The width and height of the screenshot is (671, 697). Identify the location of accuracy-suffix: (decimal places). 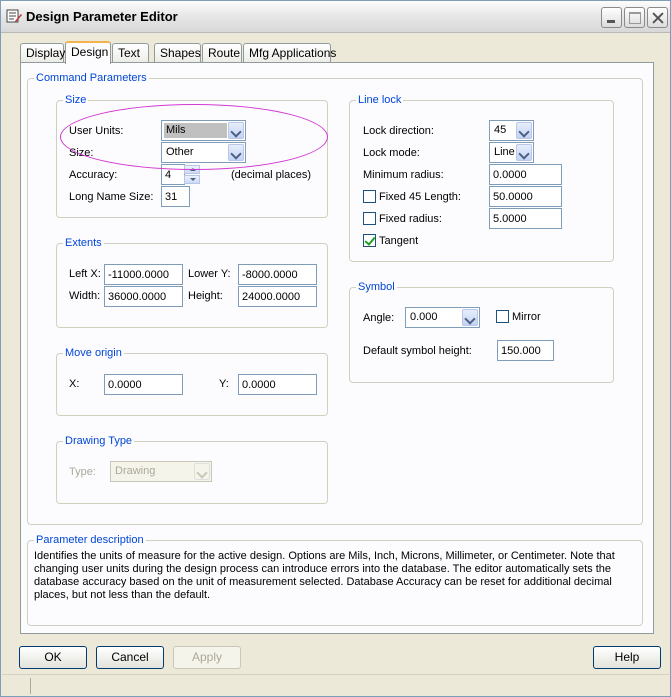
(271, 175).